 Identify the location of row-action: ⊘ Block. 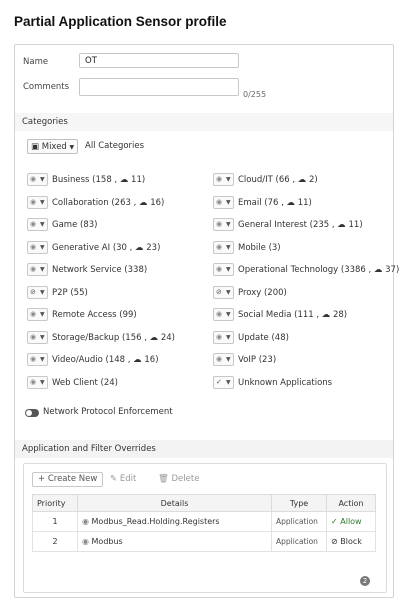
(351, 541).